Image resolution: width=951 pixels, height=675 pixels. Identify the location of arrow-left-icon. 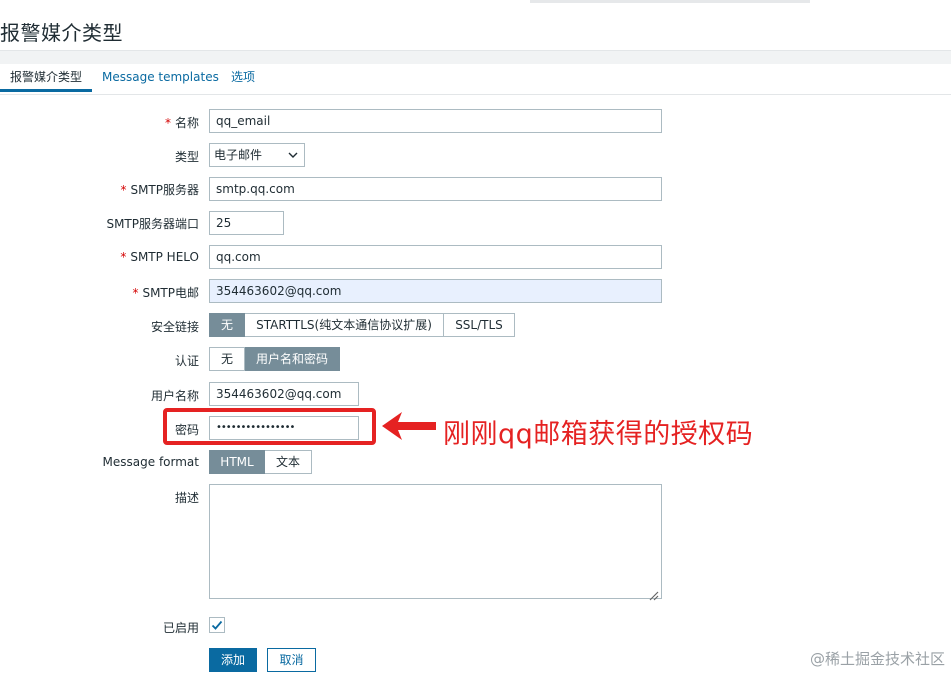
(410, 428).